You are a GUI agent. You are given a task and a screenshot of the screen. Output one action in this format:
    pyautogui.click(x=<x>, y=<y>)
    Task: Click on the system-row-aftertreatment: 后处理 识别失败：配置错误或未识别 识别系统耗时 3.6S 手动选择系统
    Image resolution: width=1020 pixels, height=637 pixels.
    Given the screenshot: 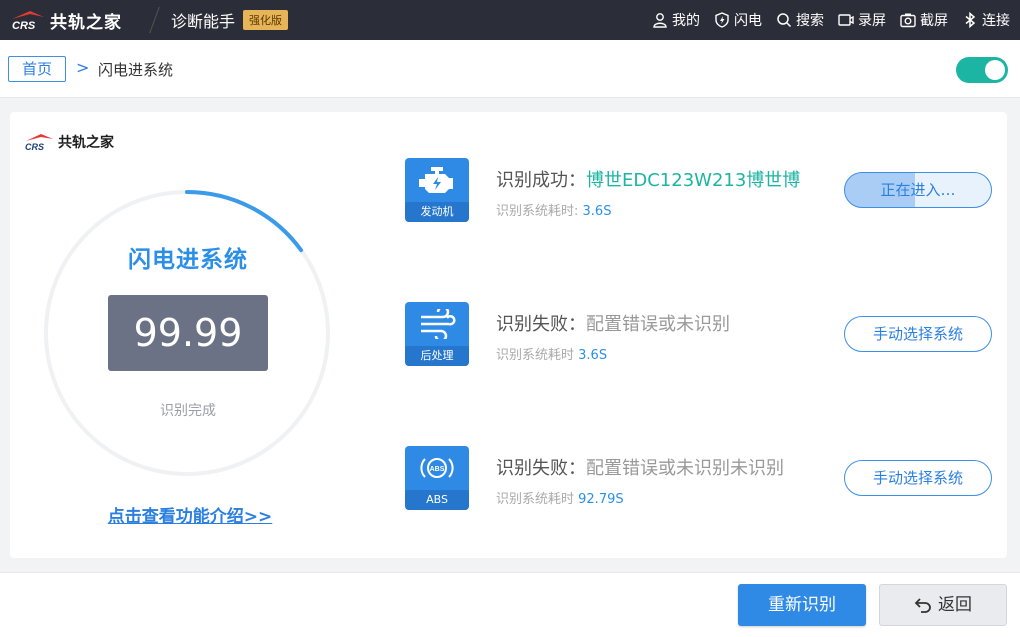 What is the action you would take?
    pyautogui.click(x=700, y=335)
    